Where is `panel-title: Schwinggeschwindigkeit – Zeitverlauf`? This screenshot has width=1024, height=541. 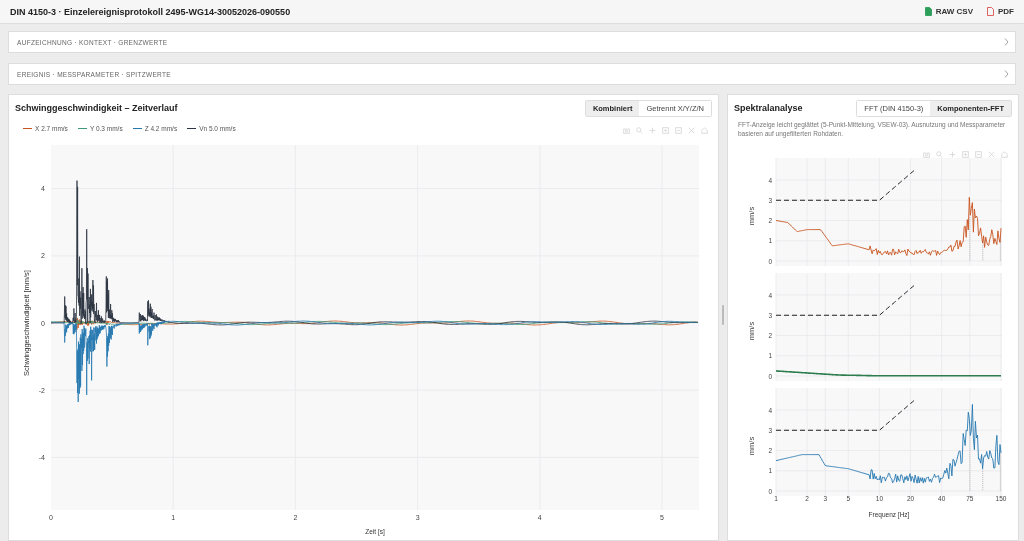
panel-title: Schwinggeschwindigkeit – Zeitverlauf is located at coordinates (96, 108).